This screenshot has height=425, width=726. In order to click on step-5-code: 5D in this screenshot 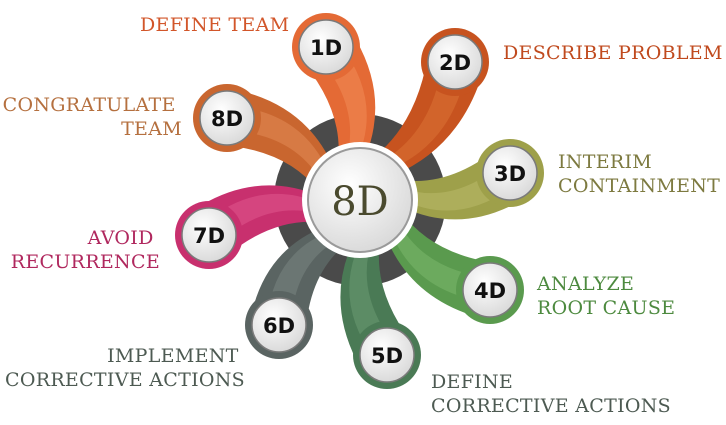, I will do `click(387, 356)`.